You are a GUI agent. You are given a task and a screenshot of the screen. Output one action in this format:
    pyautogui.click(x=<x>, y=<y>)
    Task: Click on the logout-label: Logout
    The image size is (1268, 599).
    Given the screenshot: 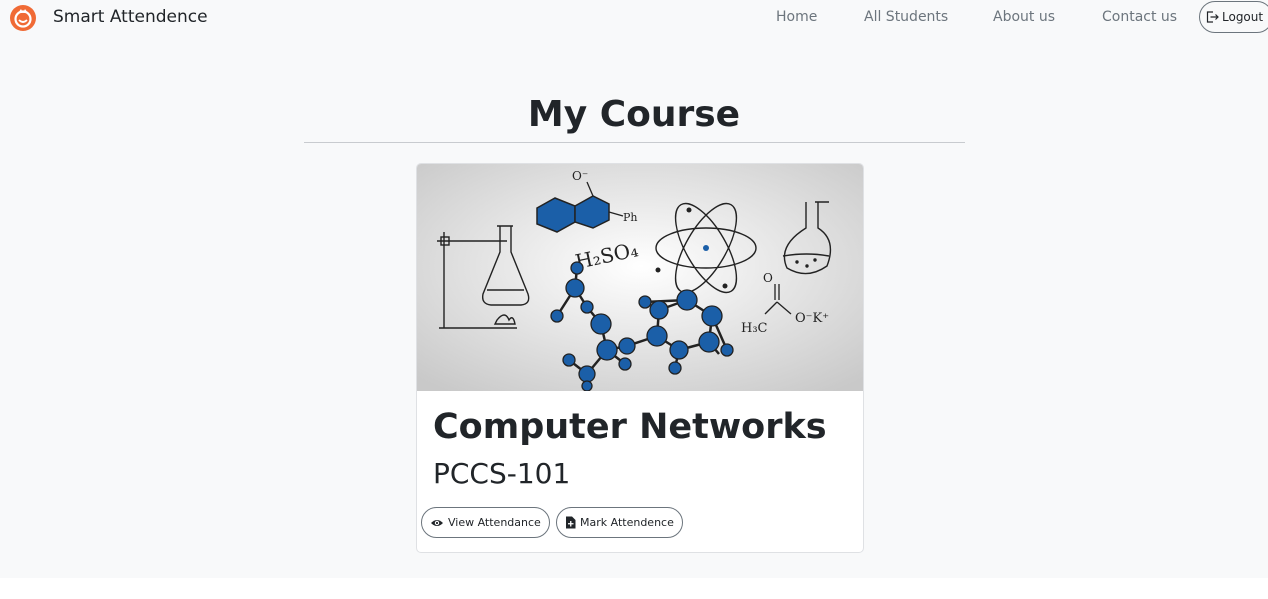 What is the action you would take?
    pyautogui.click(x=1243, y=17)
    